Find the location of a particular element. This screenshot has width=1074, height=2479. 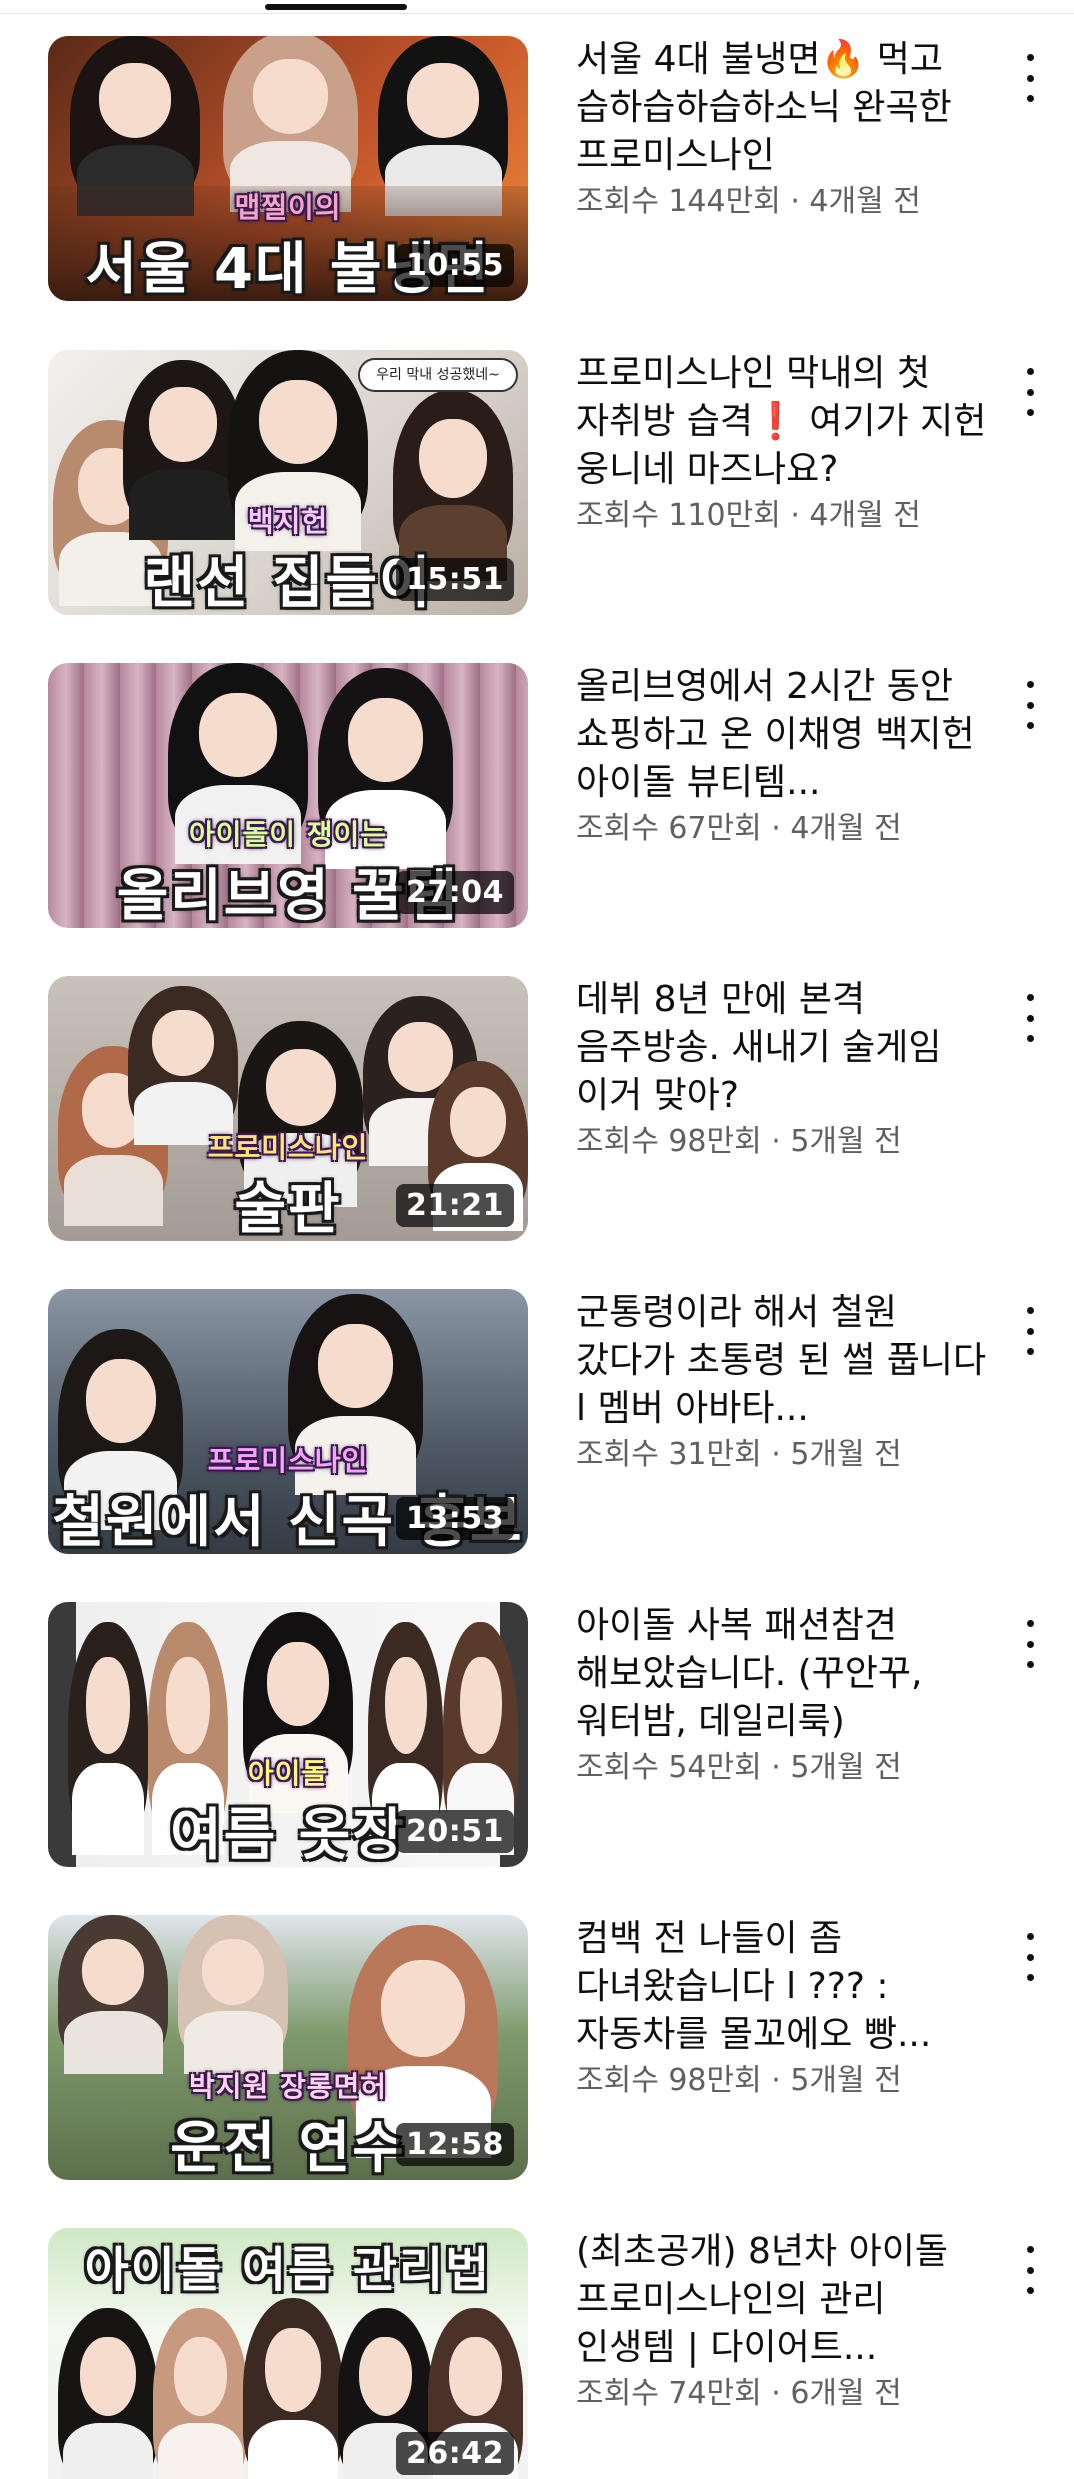

video-thumbnail: 아이돌이 쟁이는 올리브영 꿀템 27:04 is located at coordinates (288, 795).